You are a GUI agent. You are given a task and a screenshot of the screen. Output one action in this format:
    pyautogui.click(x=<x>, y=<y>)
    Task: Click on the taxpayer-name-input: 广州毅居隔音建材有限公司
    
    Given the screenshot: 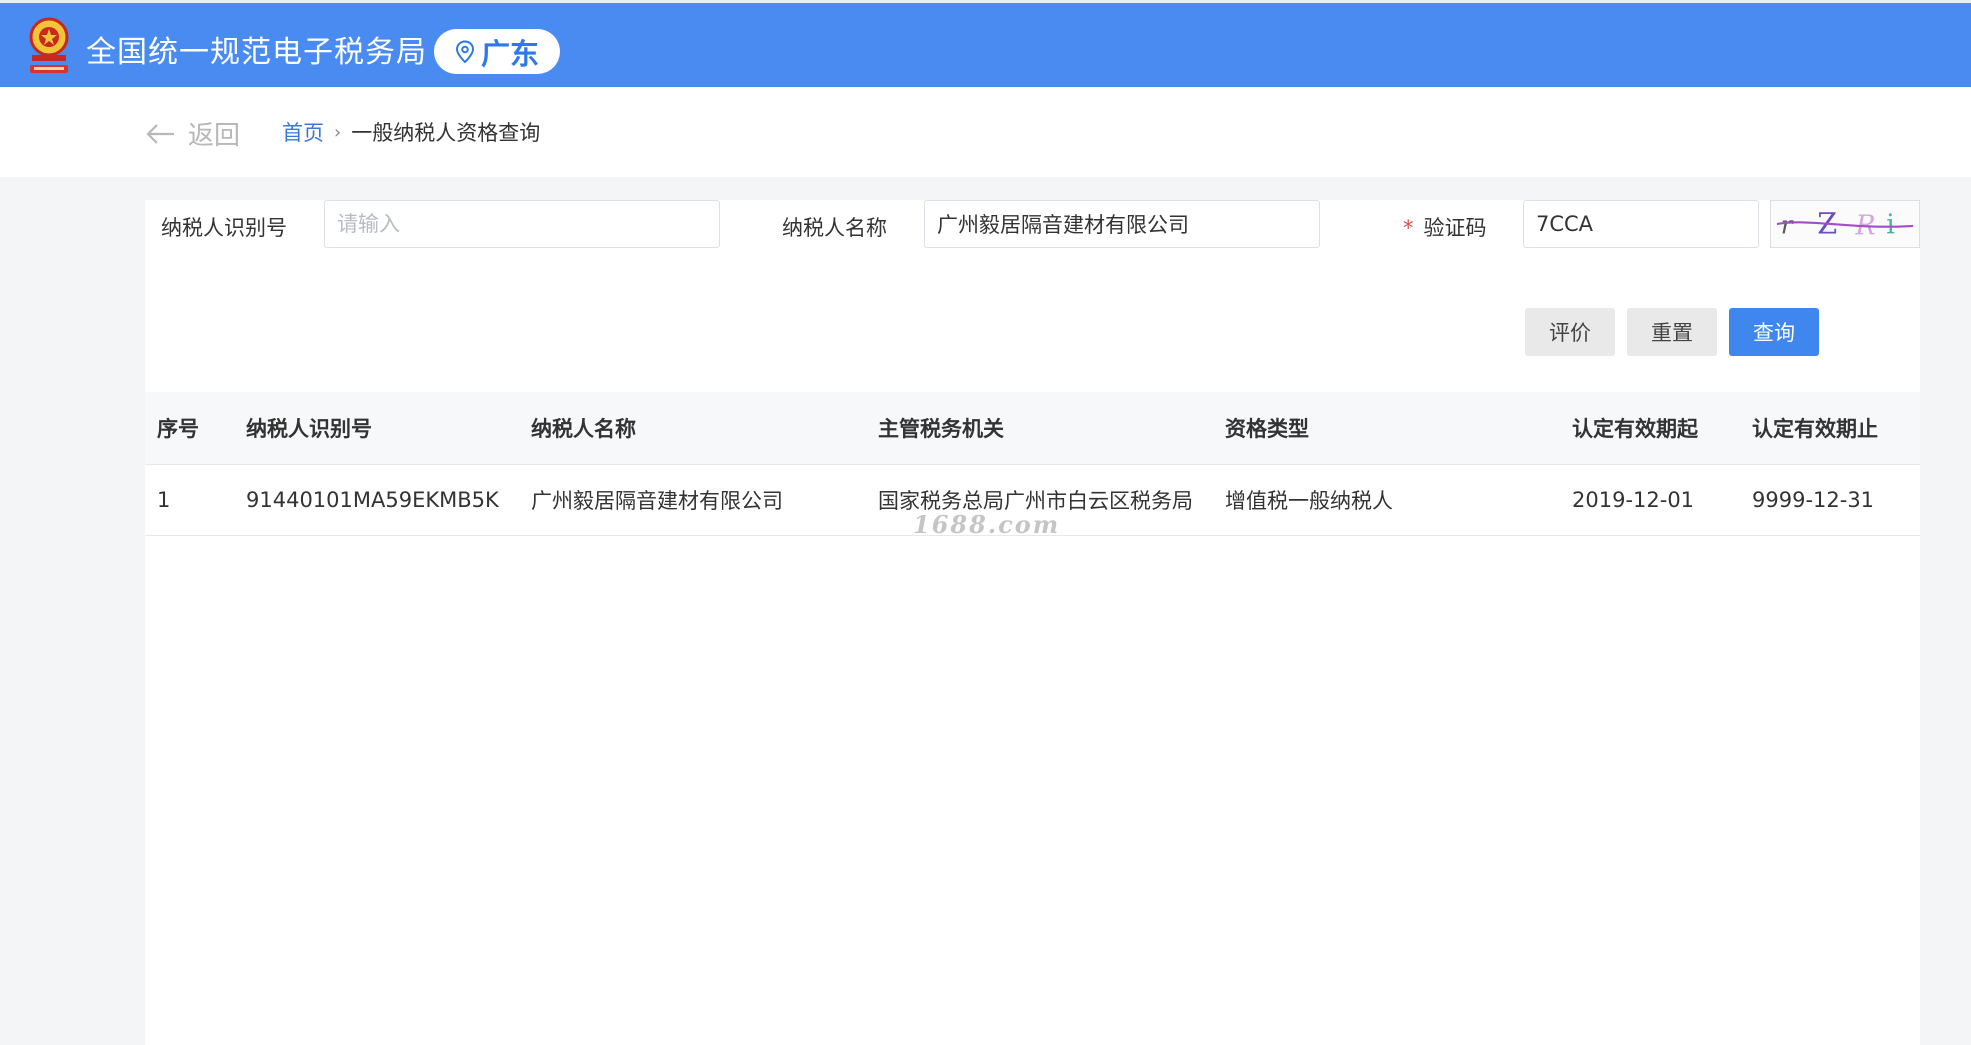 What is the action you would take?
    pyautogui.click(x=1122, y=224)
    